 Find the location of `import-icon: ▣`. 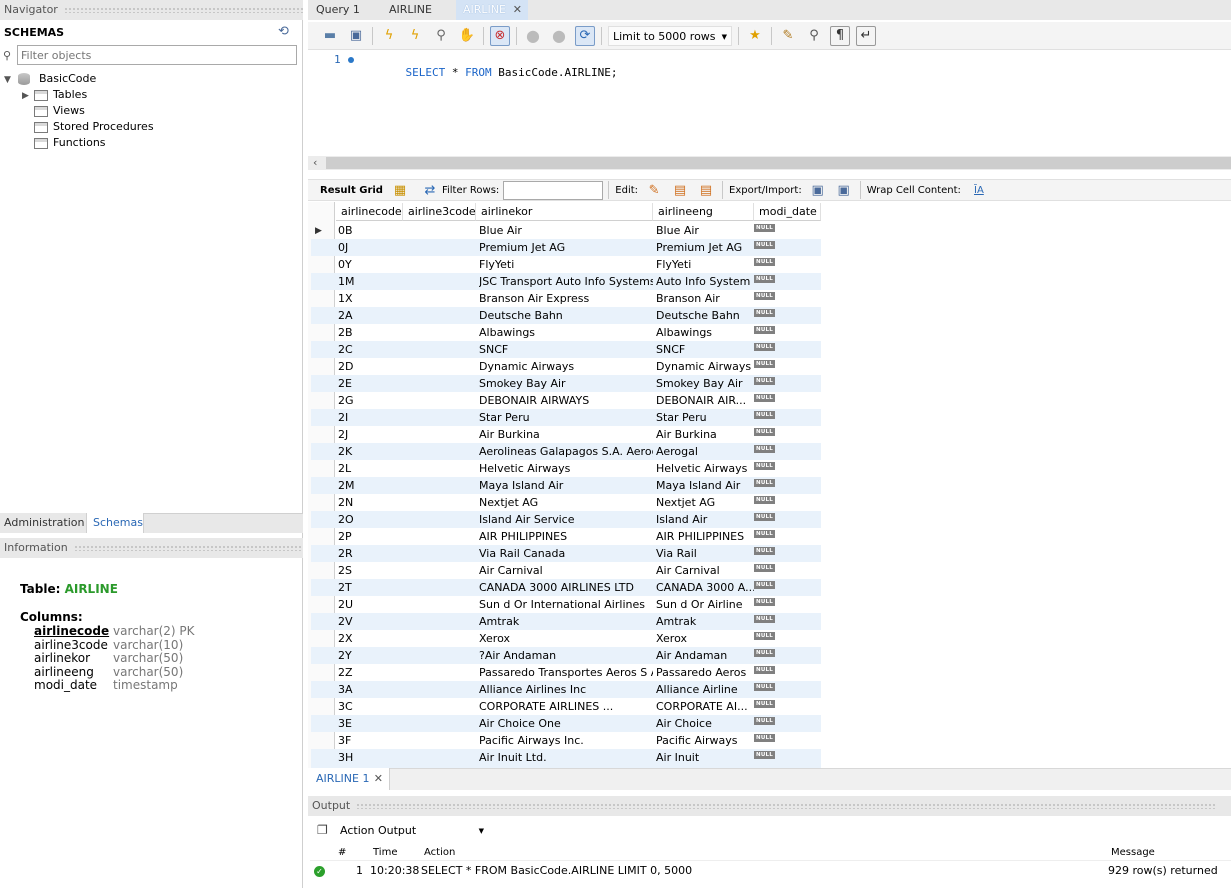

import-icon: ▣ is located at coordinates (844, 190).